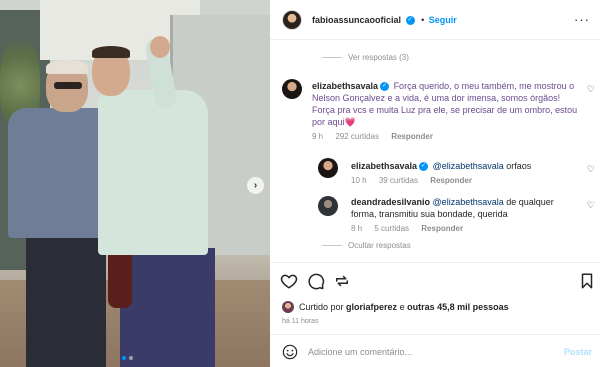 Image resolution: width=600 pixels, height=367 pixels. Describe the element at coordinates (127, 358) in the screenshot. I see `carousel-dots` at that location.